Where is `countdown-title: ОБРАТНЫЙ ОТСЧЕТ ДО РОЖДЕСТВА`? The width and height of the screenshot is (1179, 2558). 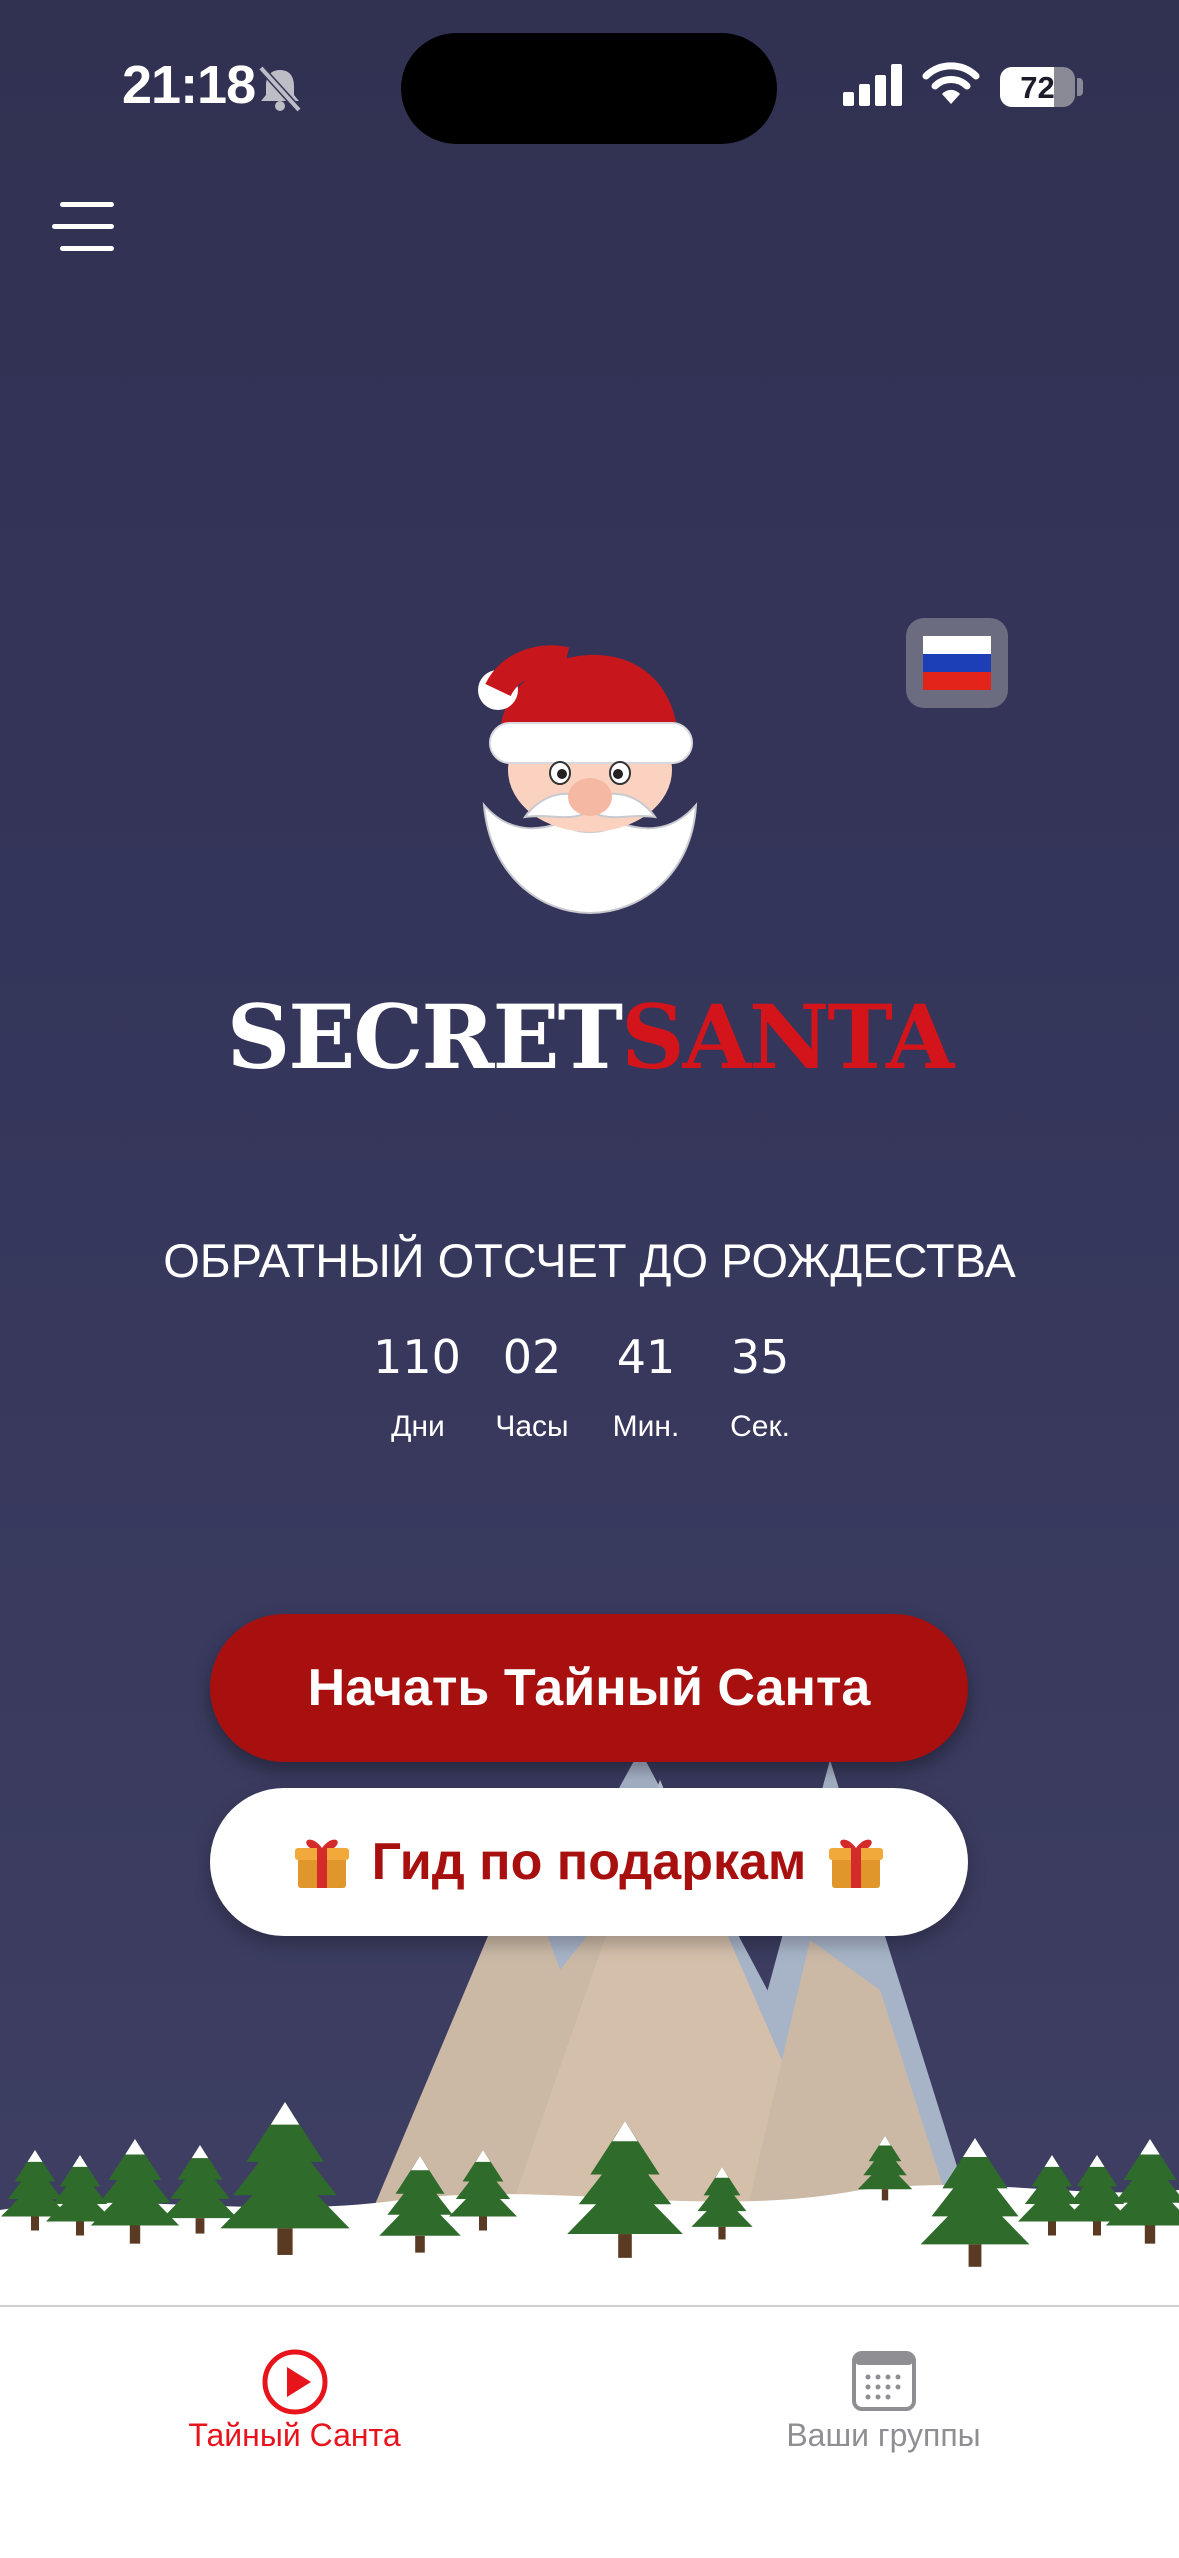 countdown-title: ОБРАТНЫЙ ОТСЧЕТ ДО РОЖДЕСТВА is located at coordinates (589, 1260).